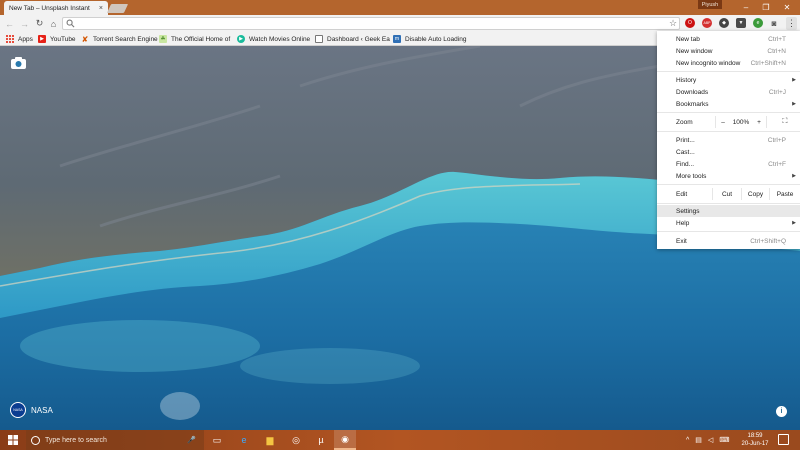  I want to click on tab-active: New Tab – Unsplash Instant ×, so click(56, 8).